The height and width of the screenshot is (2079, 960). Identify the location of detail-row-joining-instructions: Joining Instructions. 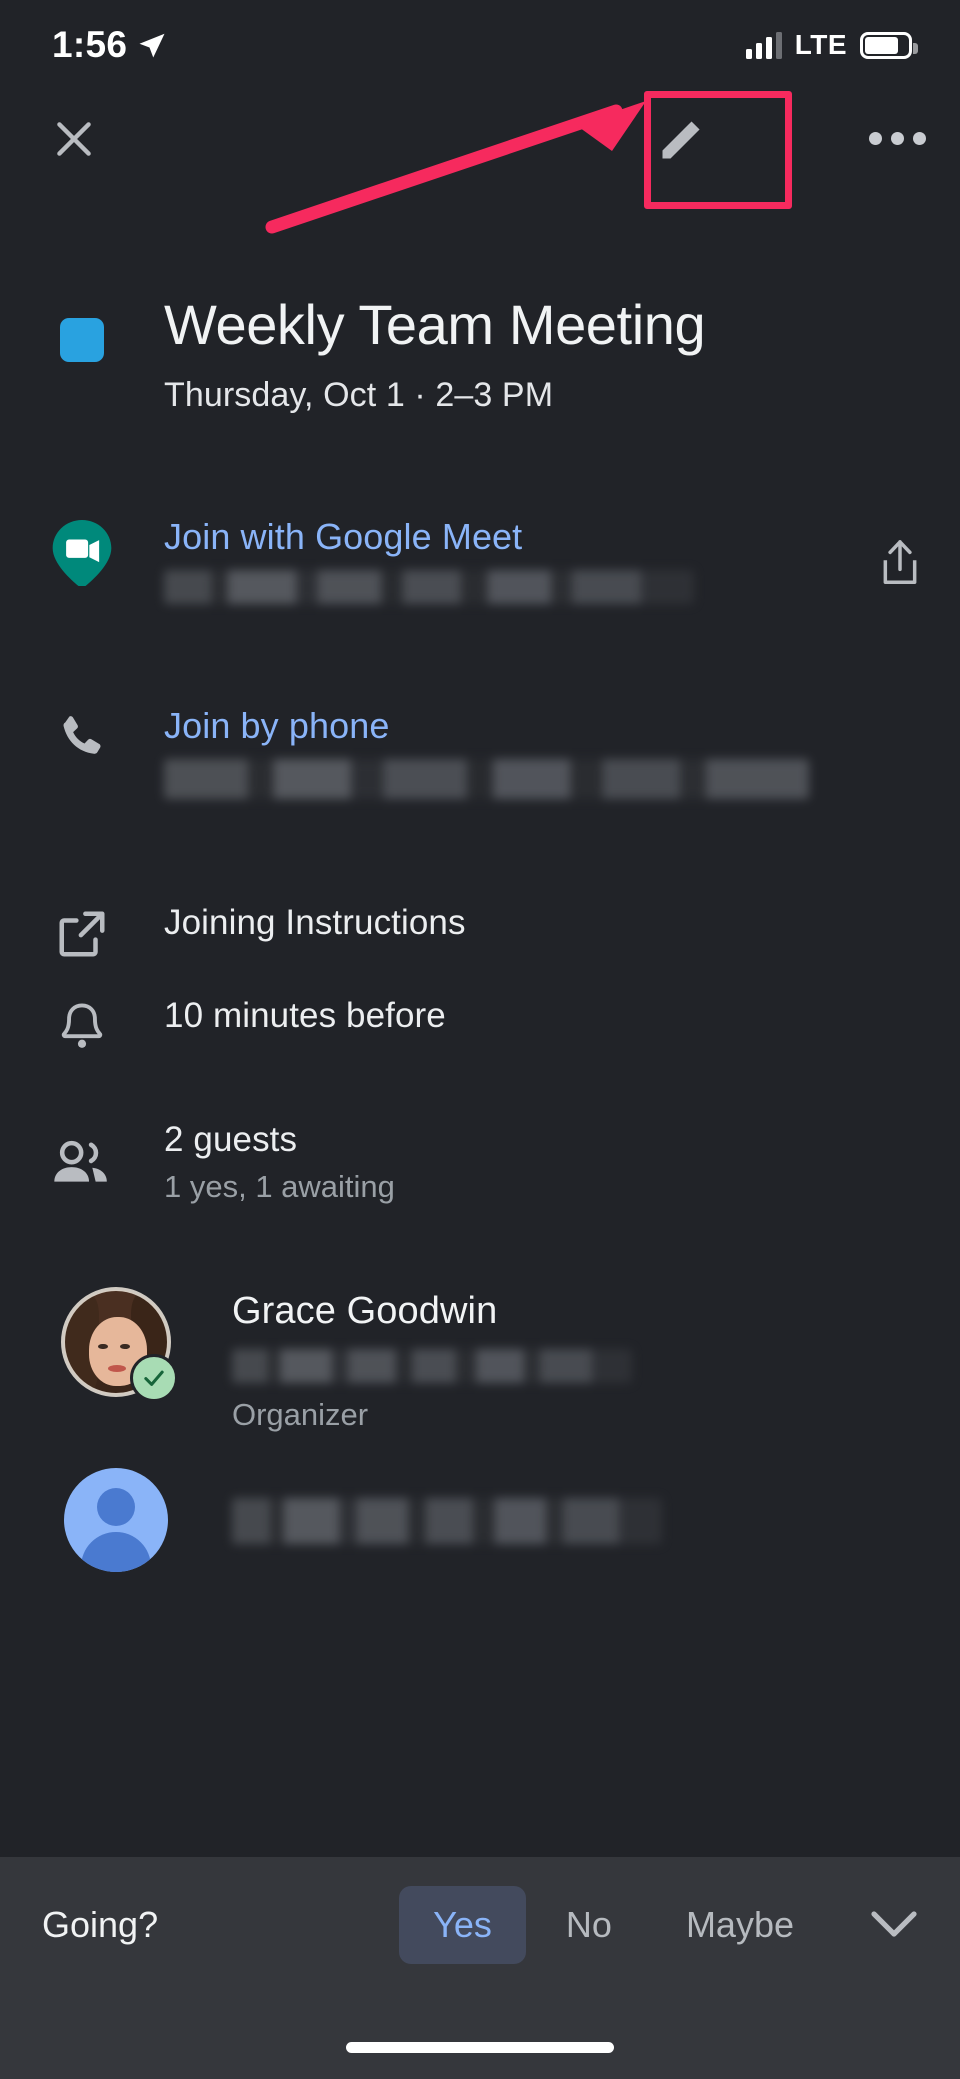
(480, 932).